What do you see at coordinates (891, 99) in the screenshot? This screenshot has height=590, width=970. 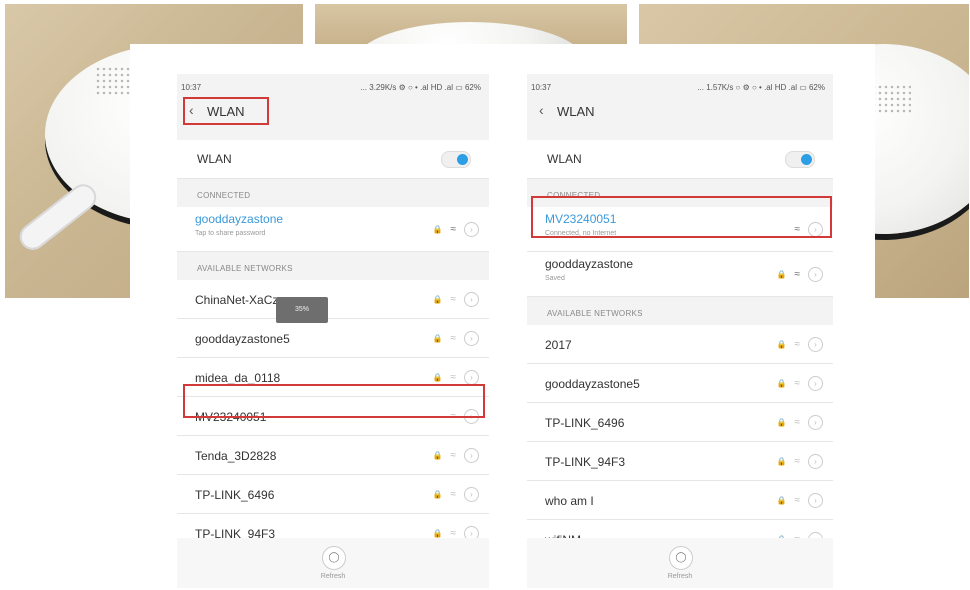 I see `speaker-grille` at bounding box center [891, 99].